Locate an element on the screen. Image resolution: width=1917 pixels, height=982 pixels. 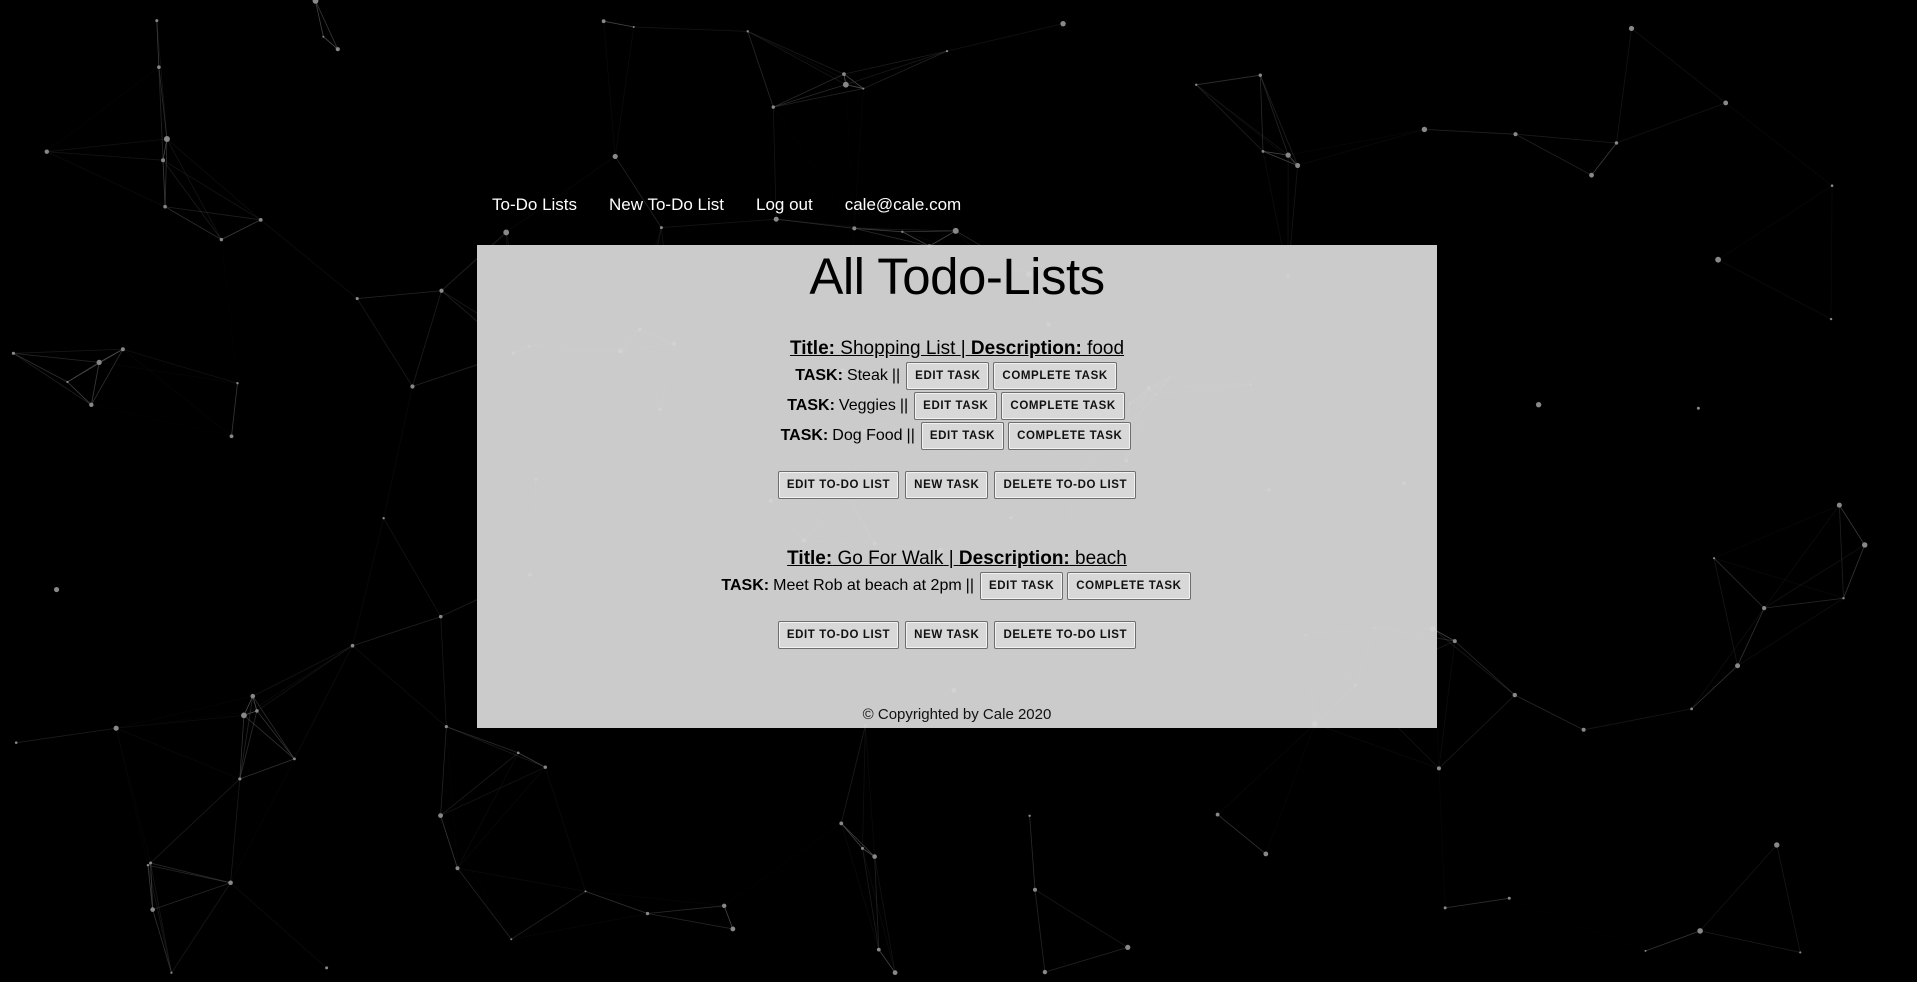
title-label: Title: is located at coordinates (810, 558).